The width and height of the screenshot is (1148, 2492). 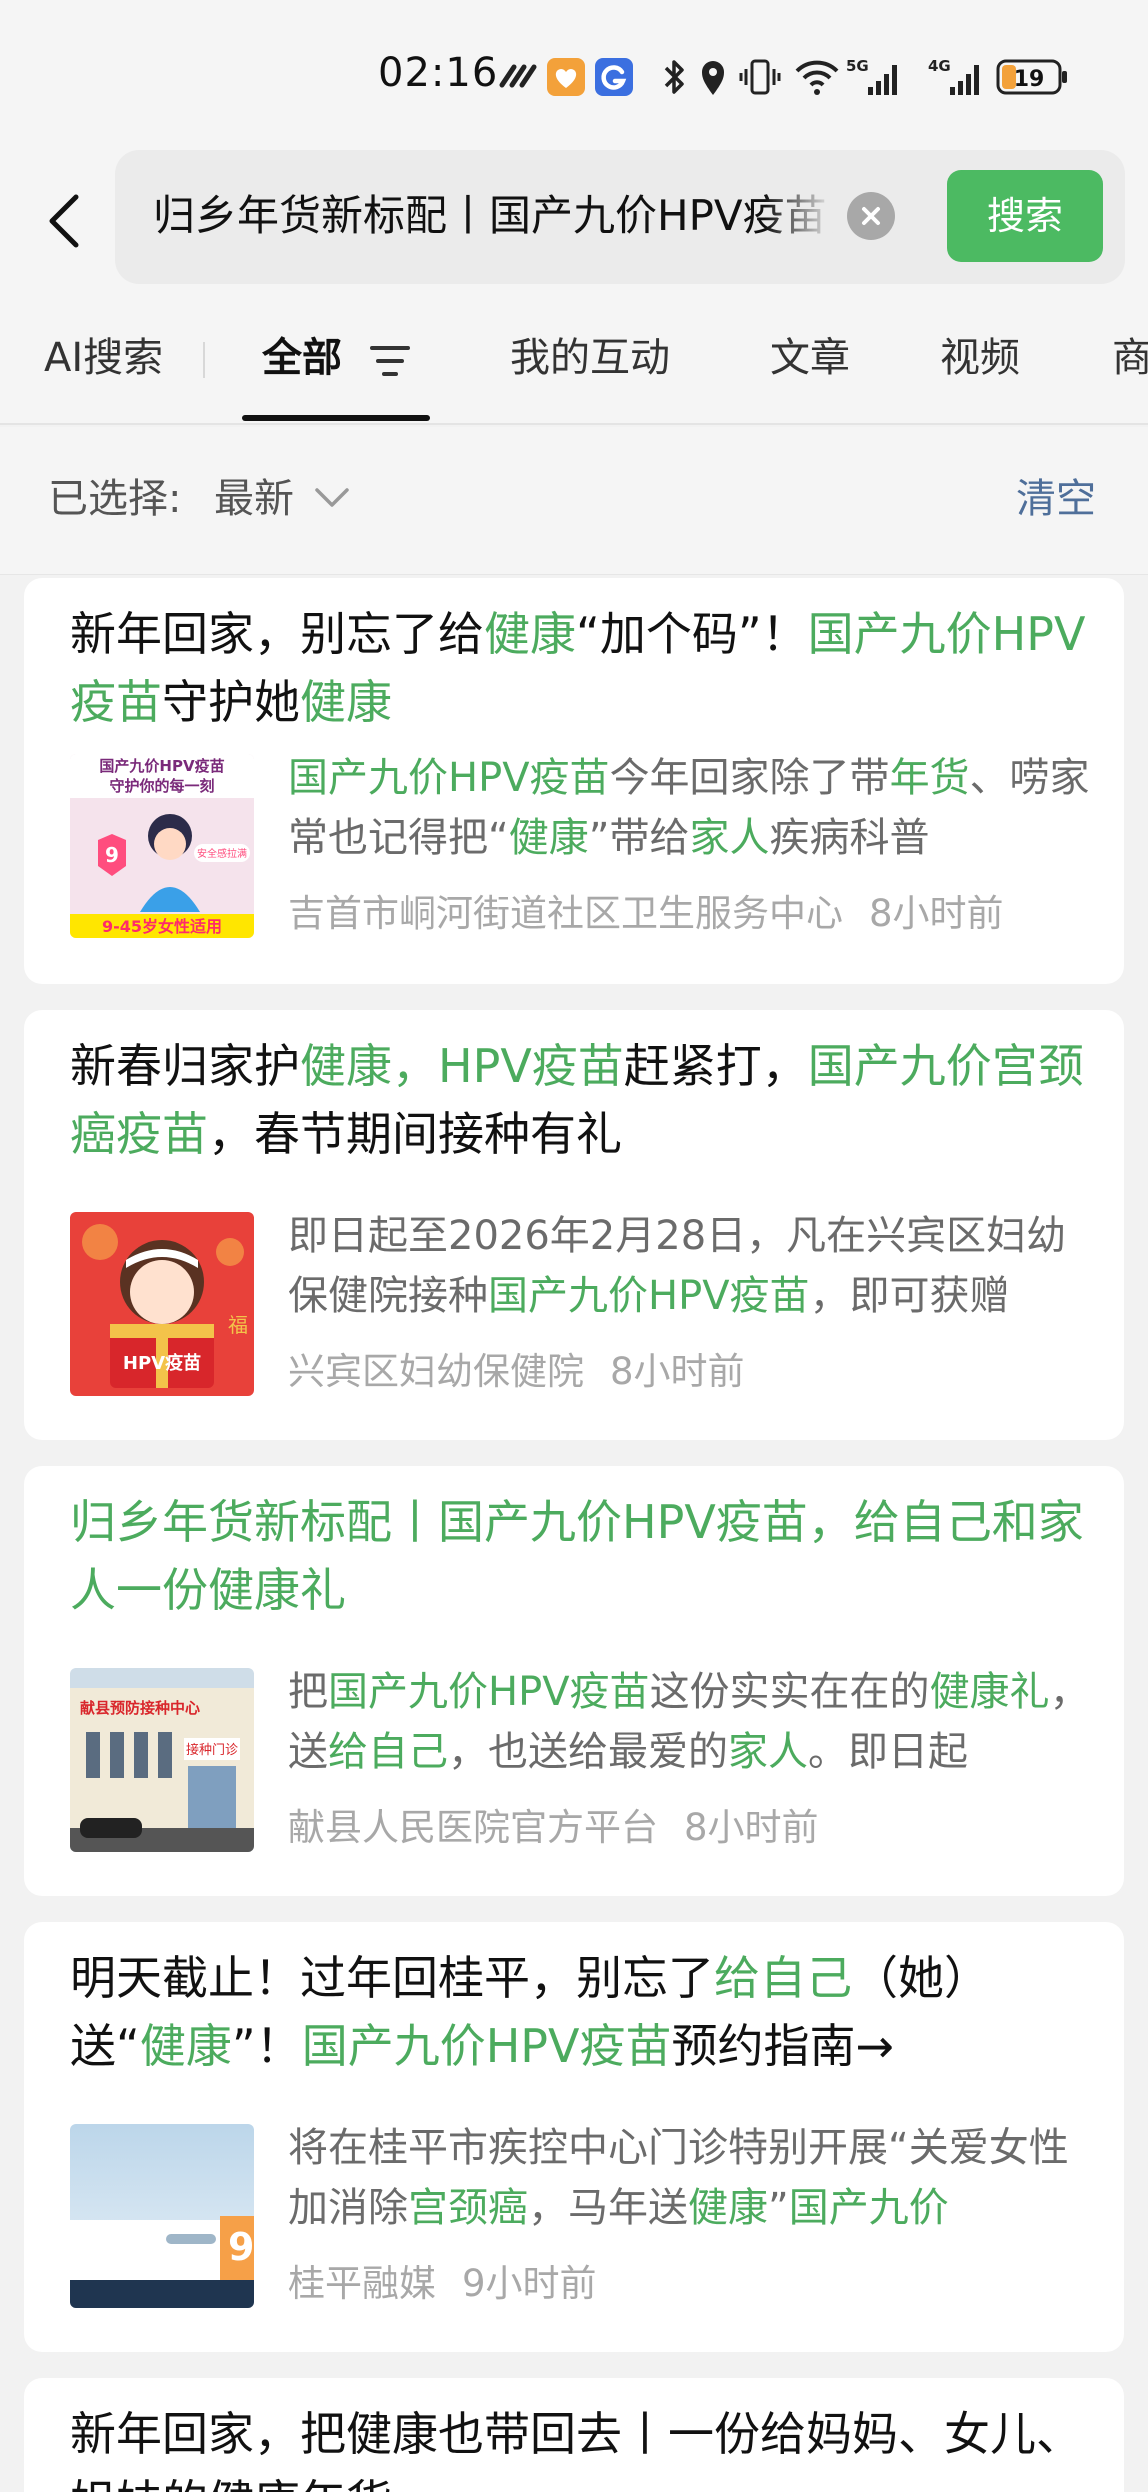 What do you see at coordinates (231, 702) in the screenshot?
I see `text-segment: 守护她` at bounding box center [231, 702].